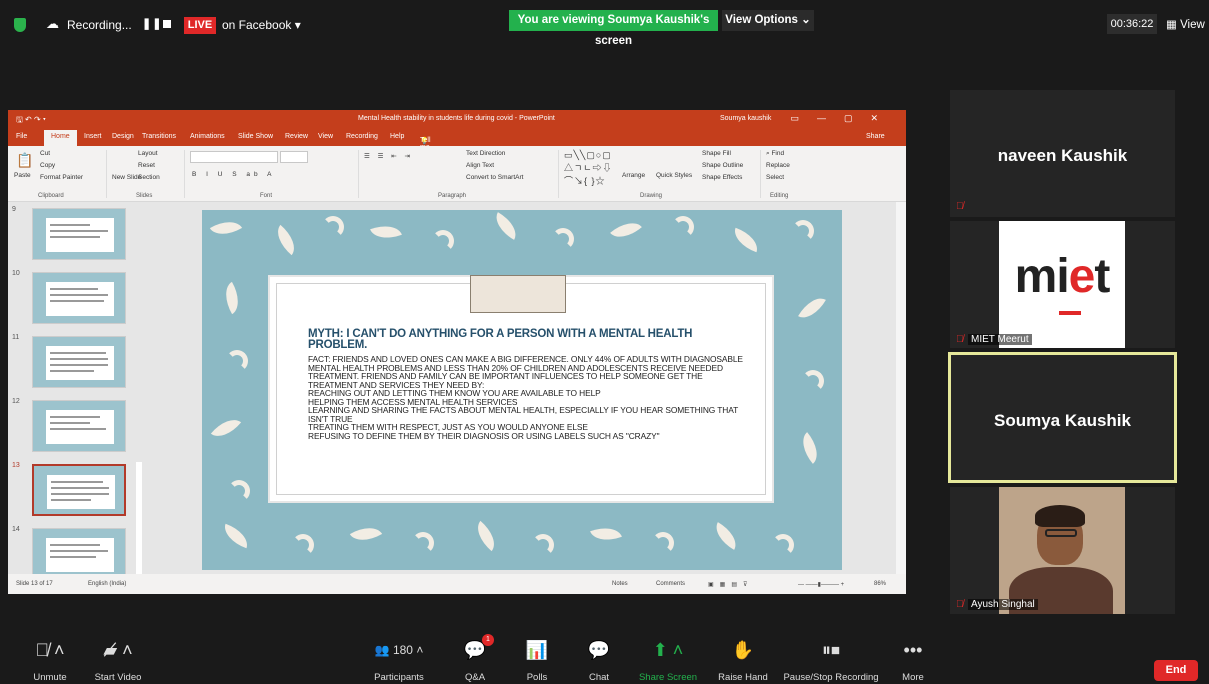 The image size is (1209, 684). Describe the element at coordinates (388, 156) in the screenshot. I see `list-buttons: ☰ ☰ ⇤ ⇥` at that location.